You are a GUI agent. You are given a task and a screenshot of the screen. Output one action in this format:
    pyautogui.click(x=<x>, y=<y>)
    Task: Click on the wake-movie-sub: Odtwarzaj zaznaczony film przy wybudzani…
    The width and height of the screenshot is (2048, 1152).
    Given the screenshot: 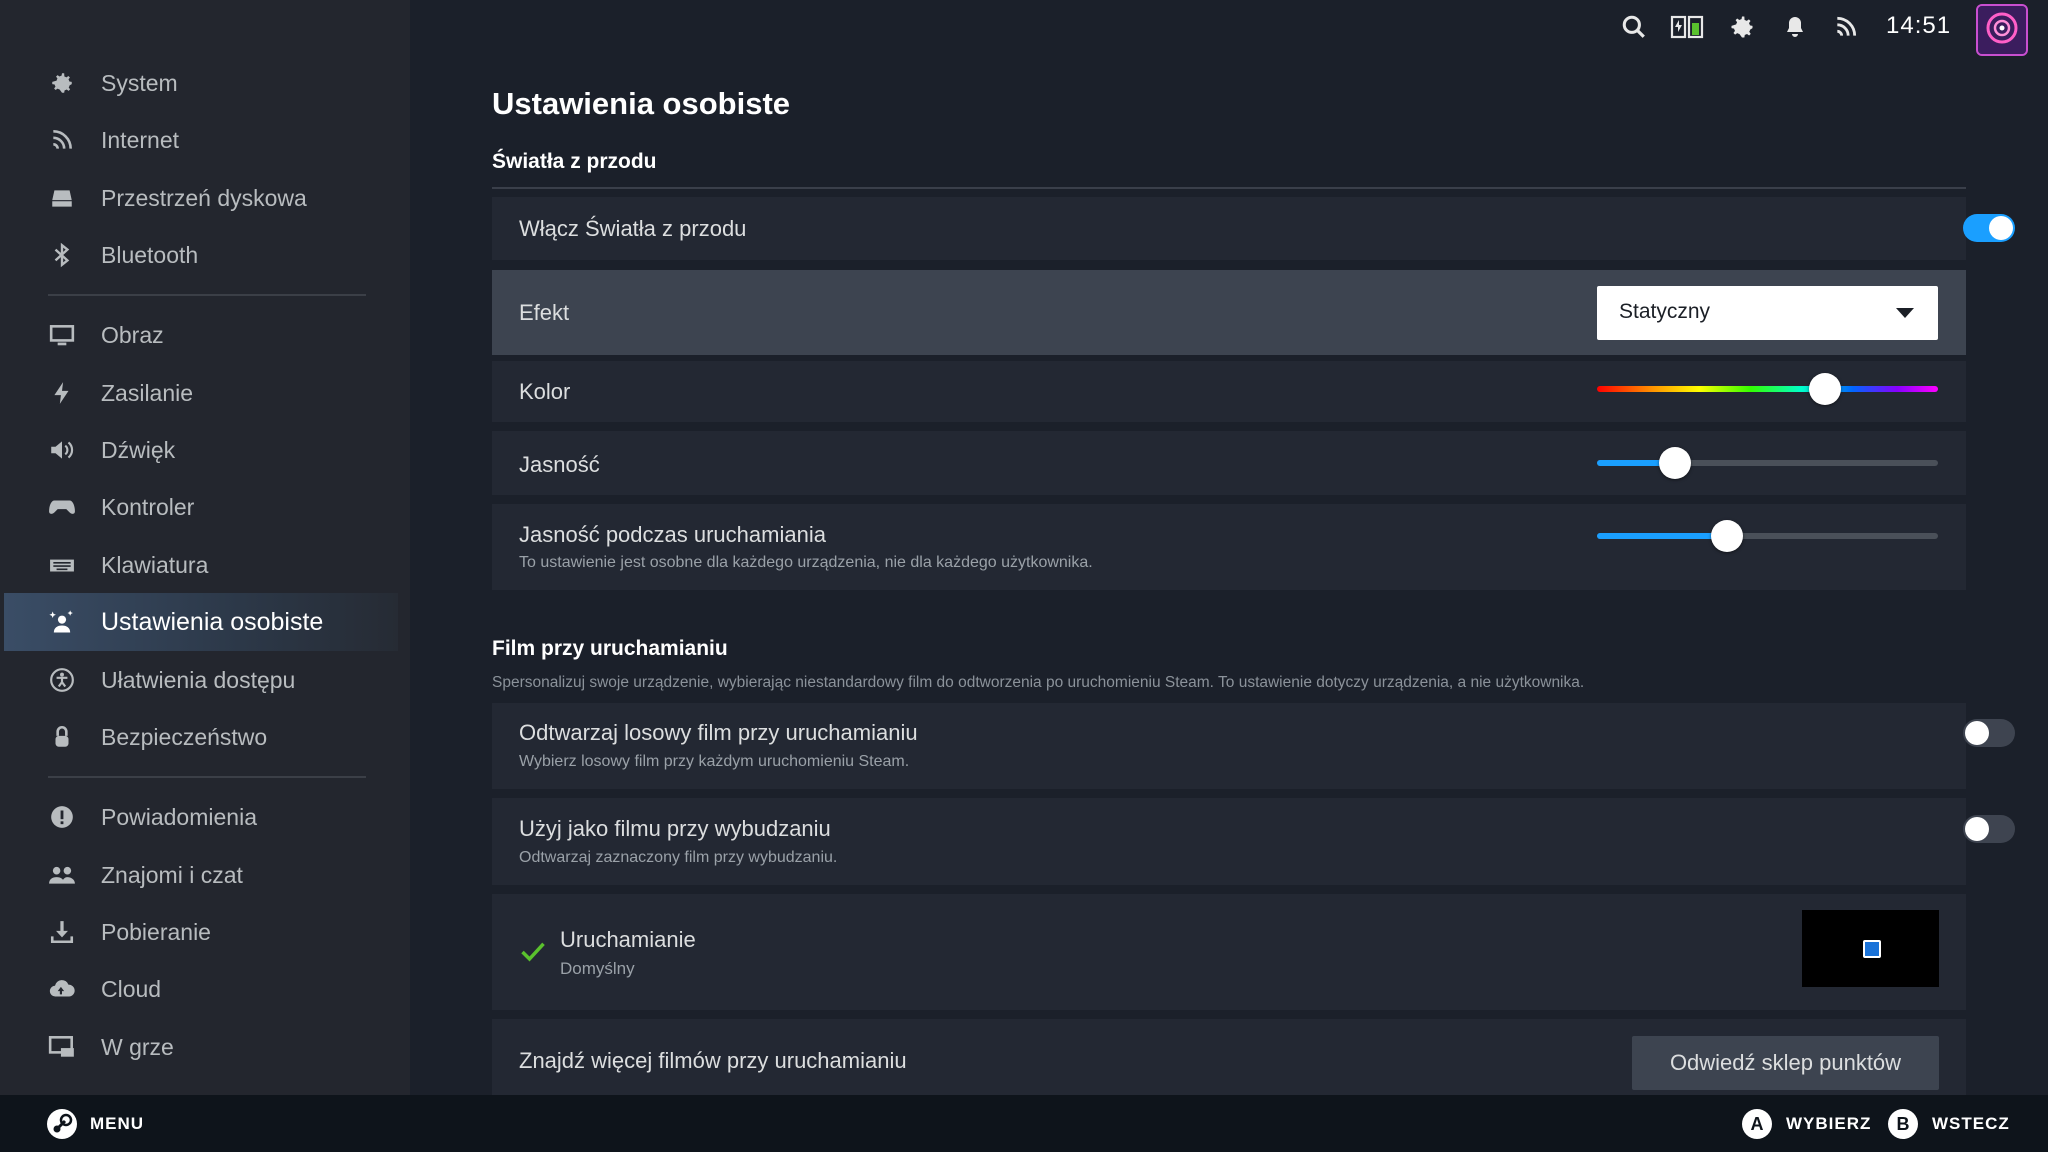 What is the action you would take?
    pyautogui.click(x=678, y=857)
    